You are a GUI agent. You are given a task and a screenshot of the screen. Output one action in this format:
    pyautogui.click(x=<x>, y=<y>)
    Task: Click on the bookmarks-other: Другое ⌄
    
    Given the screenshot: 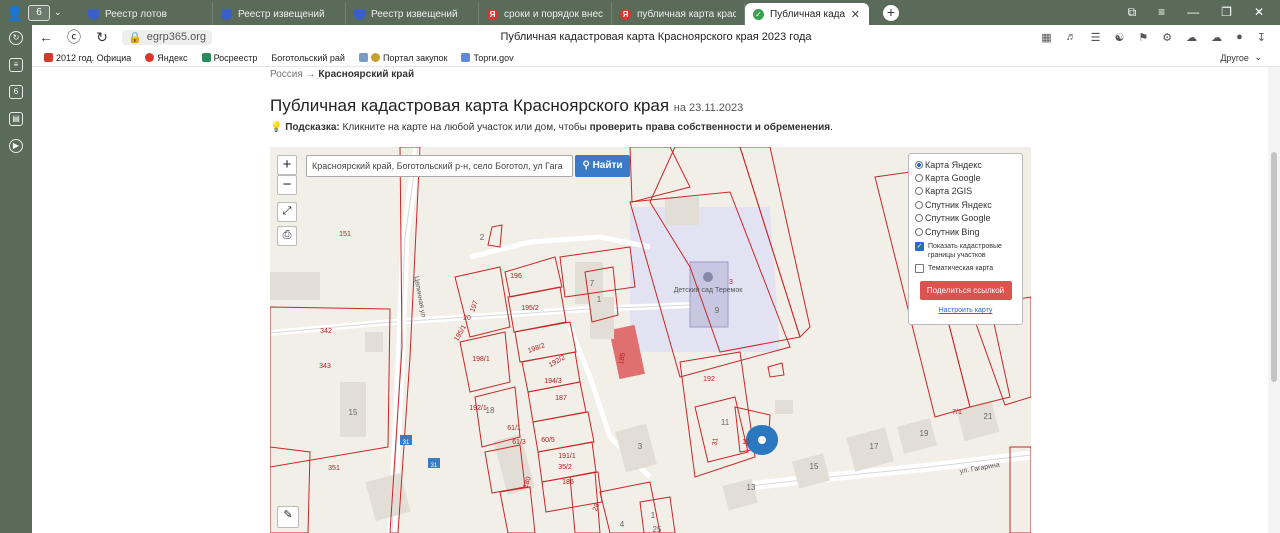 What is the action you would take?
    pyautogui.click(x=1250, y=57)
    